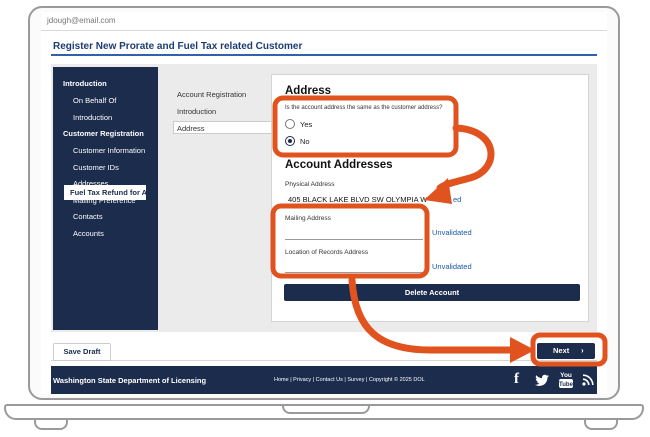 This screenshot has width=650, height=437. What do you see at coordinates (566, 375) in the screenshot?
I see `svg-text: You` at bounding box center [566, 375].